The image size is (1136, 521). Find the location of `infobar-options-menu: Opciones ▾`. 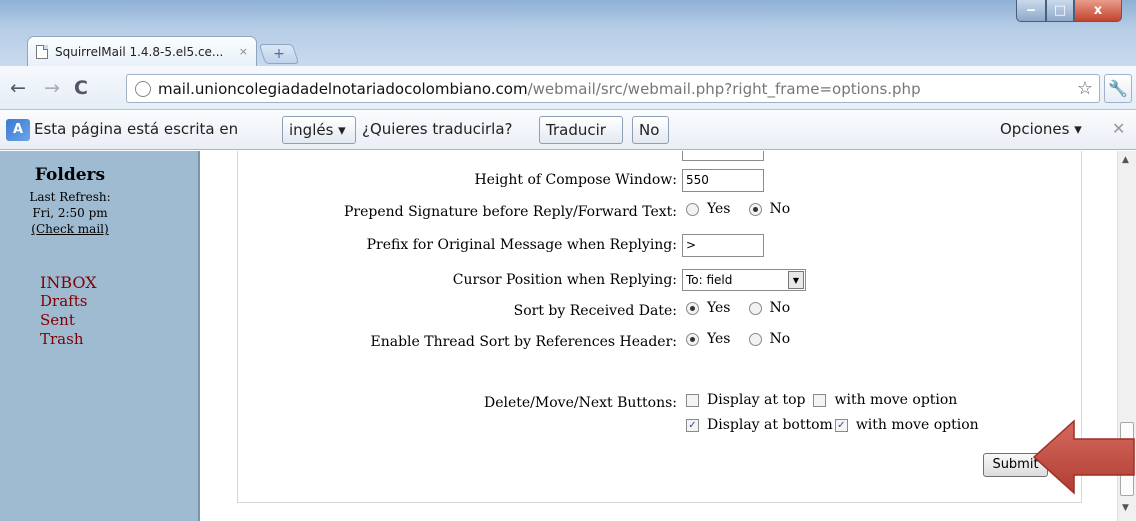

infobar-options-menu: Opciones ▾ is located at coordinates (1041, 129).